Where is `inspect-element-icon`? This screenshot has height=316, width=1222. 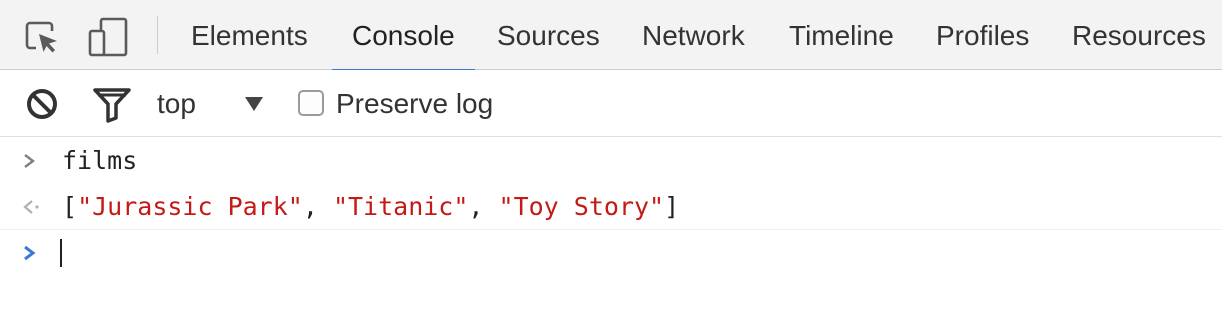
inspect-element-icon is located at coordinates (42, 37).